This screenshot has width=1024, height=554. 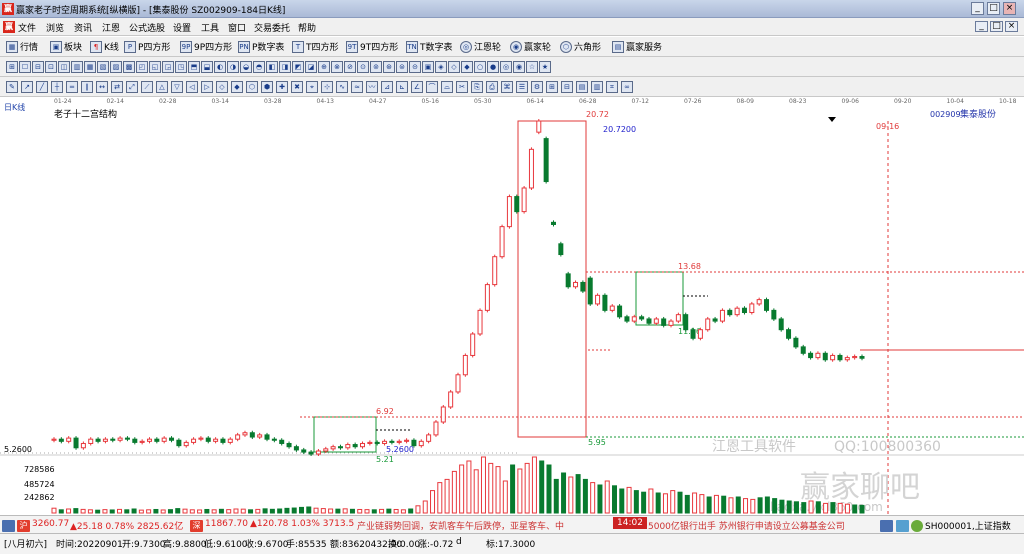 What do you see at coordinates (285, 67) in the screenshot?
I see `tool-button-22: ◨` at bounding box center [285, 67].